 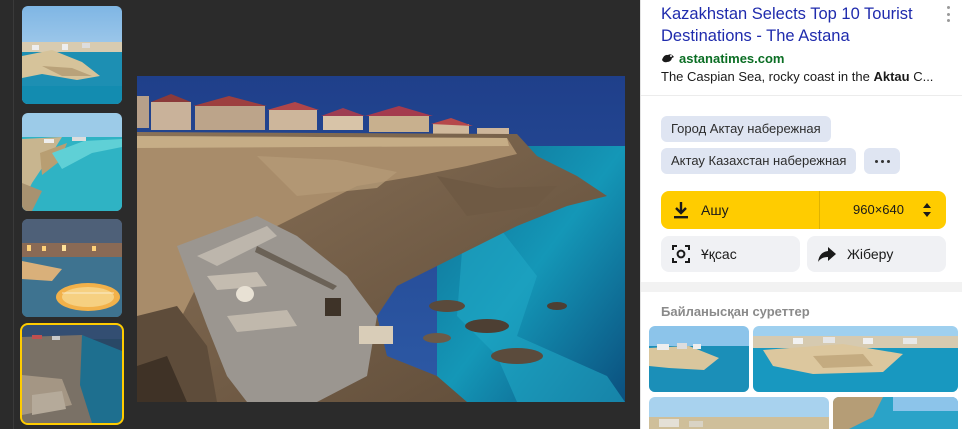 I want to click on download-label: Ашу, so click(x=715, y=210).